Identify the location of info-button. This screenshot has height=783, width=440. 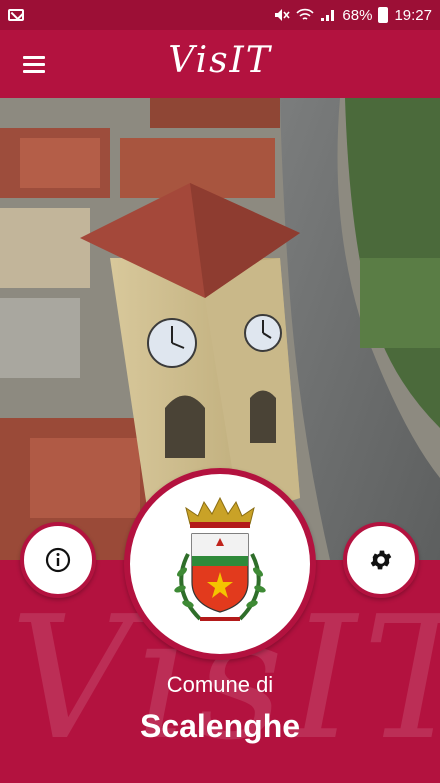
(58, 560).